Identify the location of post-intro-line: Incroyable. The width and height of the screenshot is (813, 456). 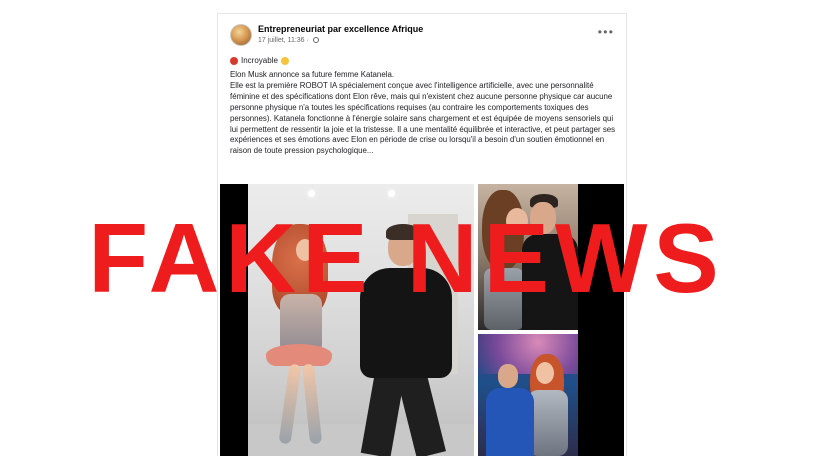
(259, 60).